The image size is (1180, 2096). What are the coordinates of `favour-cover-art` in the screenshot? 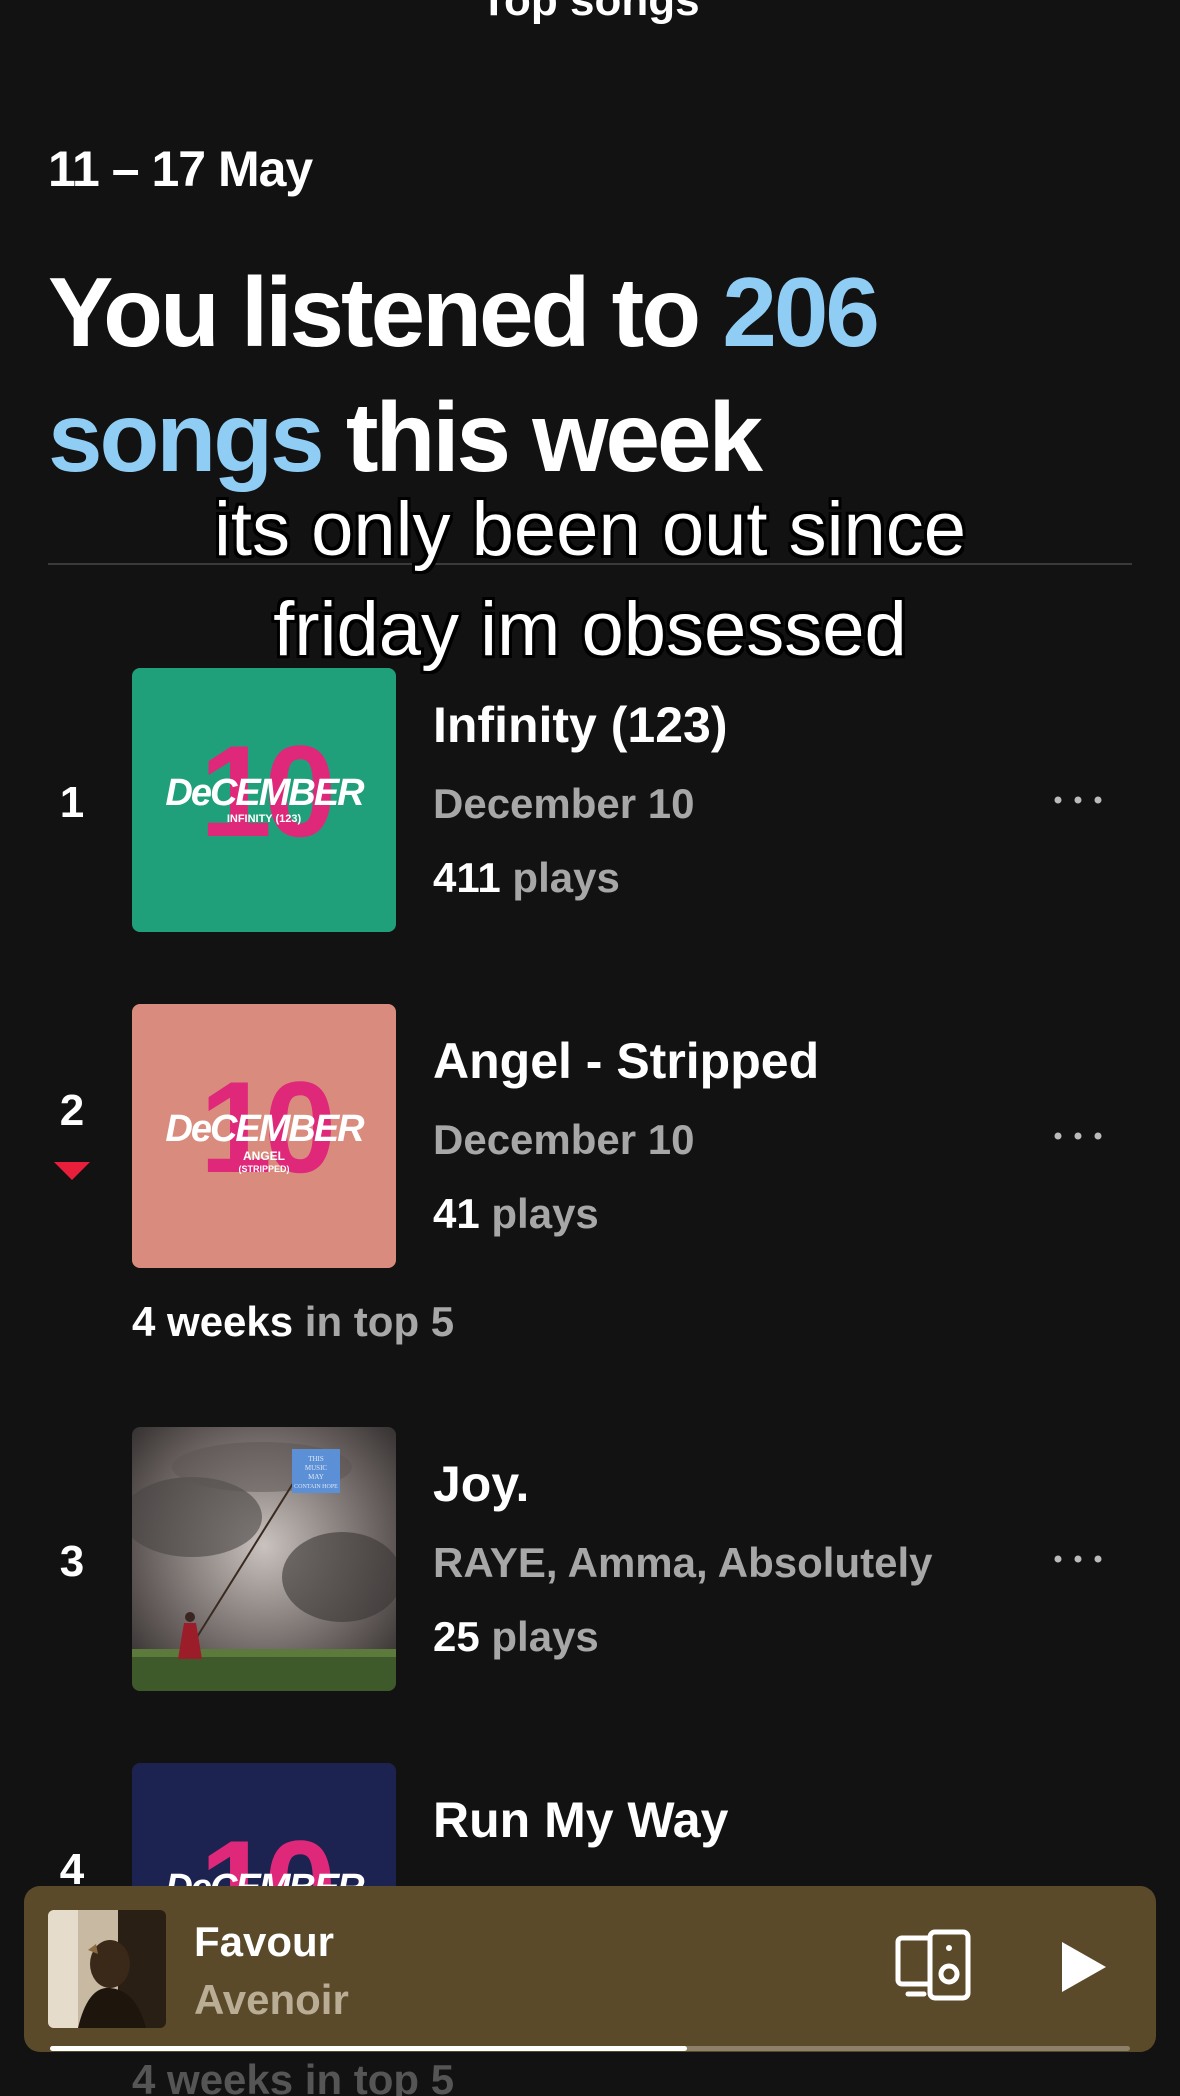 It's located at (107, 1969).